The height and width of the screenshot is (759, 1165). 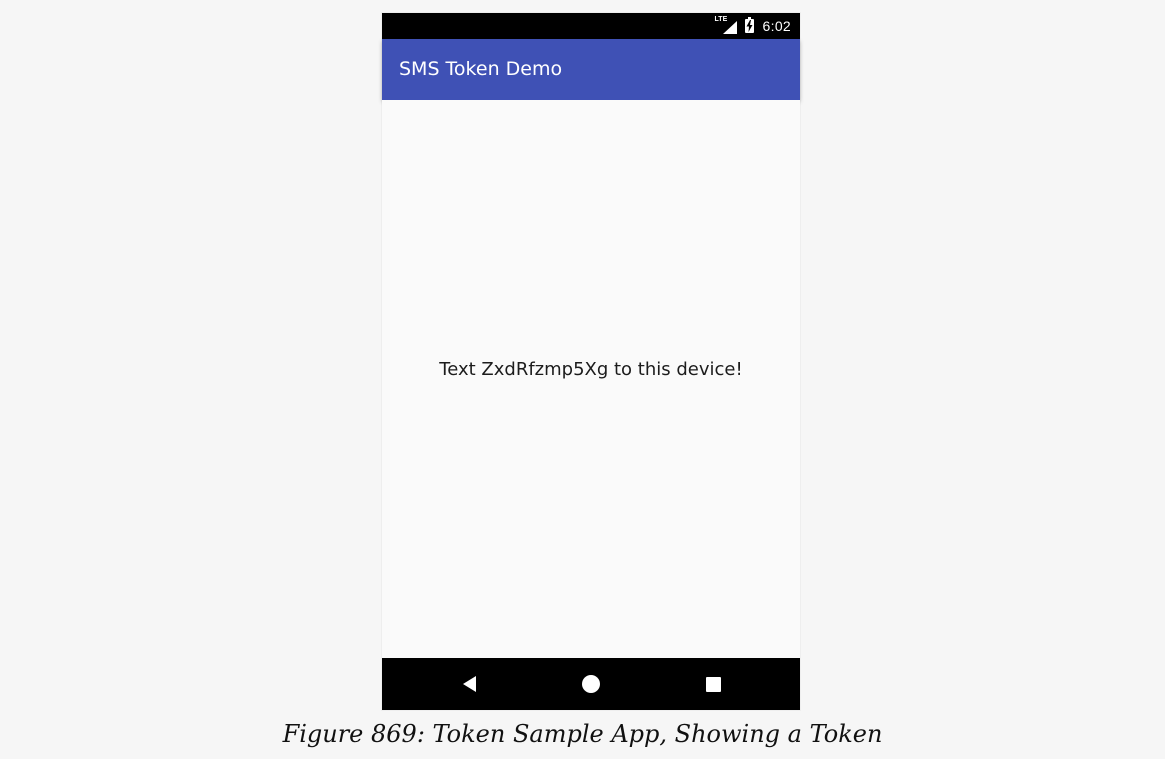 I want to click on home-button, so click(x=591, y=684).